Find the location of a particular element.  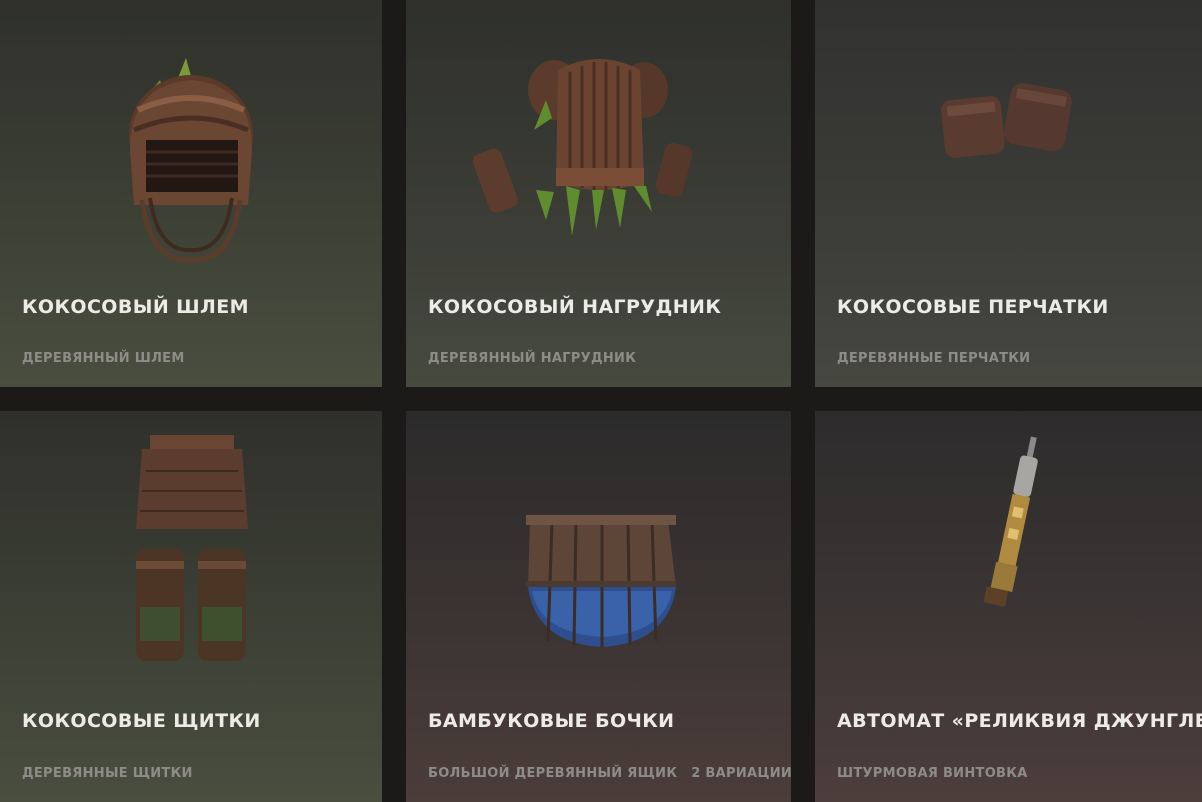

item-subtitle: ДЕРЕВЯННЫЙ ШЛЕМ is located at coordinates (103, 358).